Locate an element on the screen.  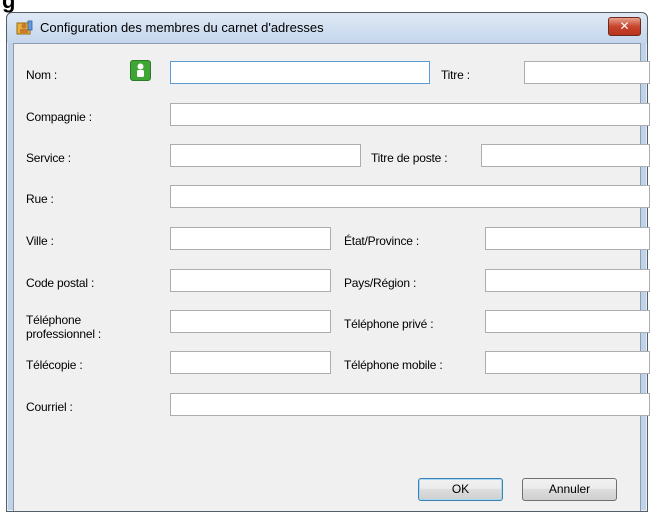
pays-region-label: Pays/Région : is located at coordinates (380, 283).